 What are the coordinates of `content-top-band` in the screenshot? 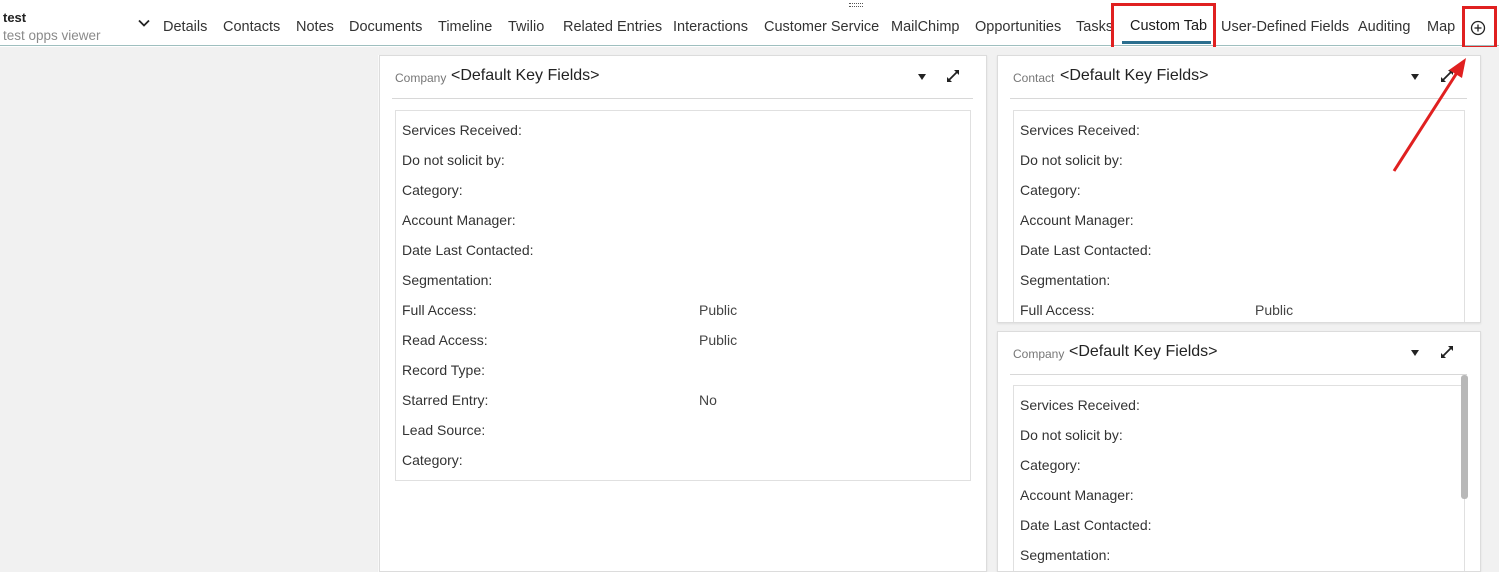 It's located at (938, 51).